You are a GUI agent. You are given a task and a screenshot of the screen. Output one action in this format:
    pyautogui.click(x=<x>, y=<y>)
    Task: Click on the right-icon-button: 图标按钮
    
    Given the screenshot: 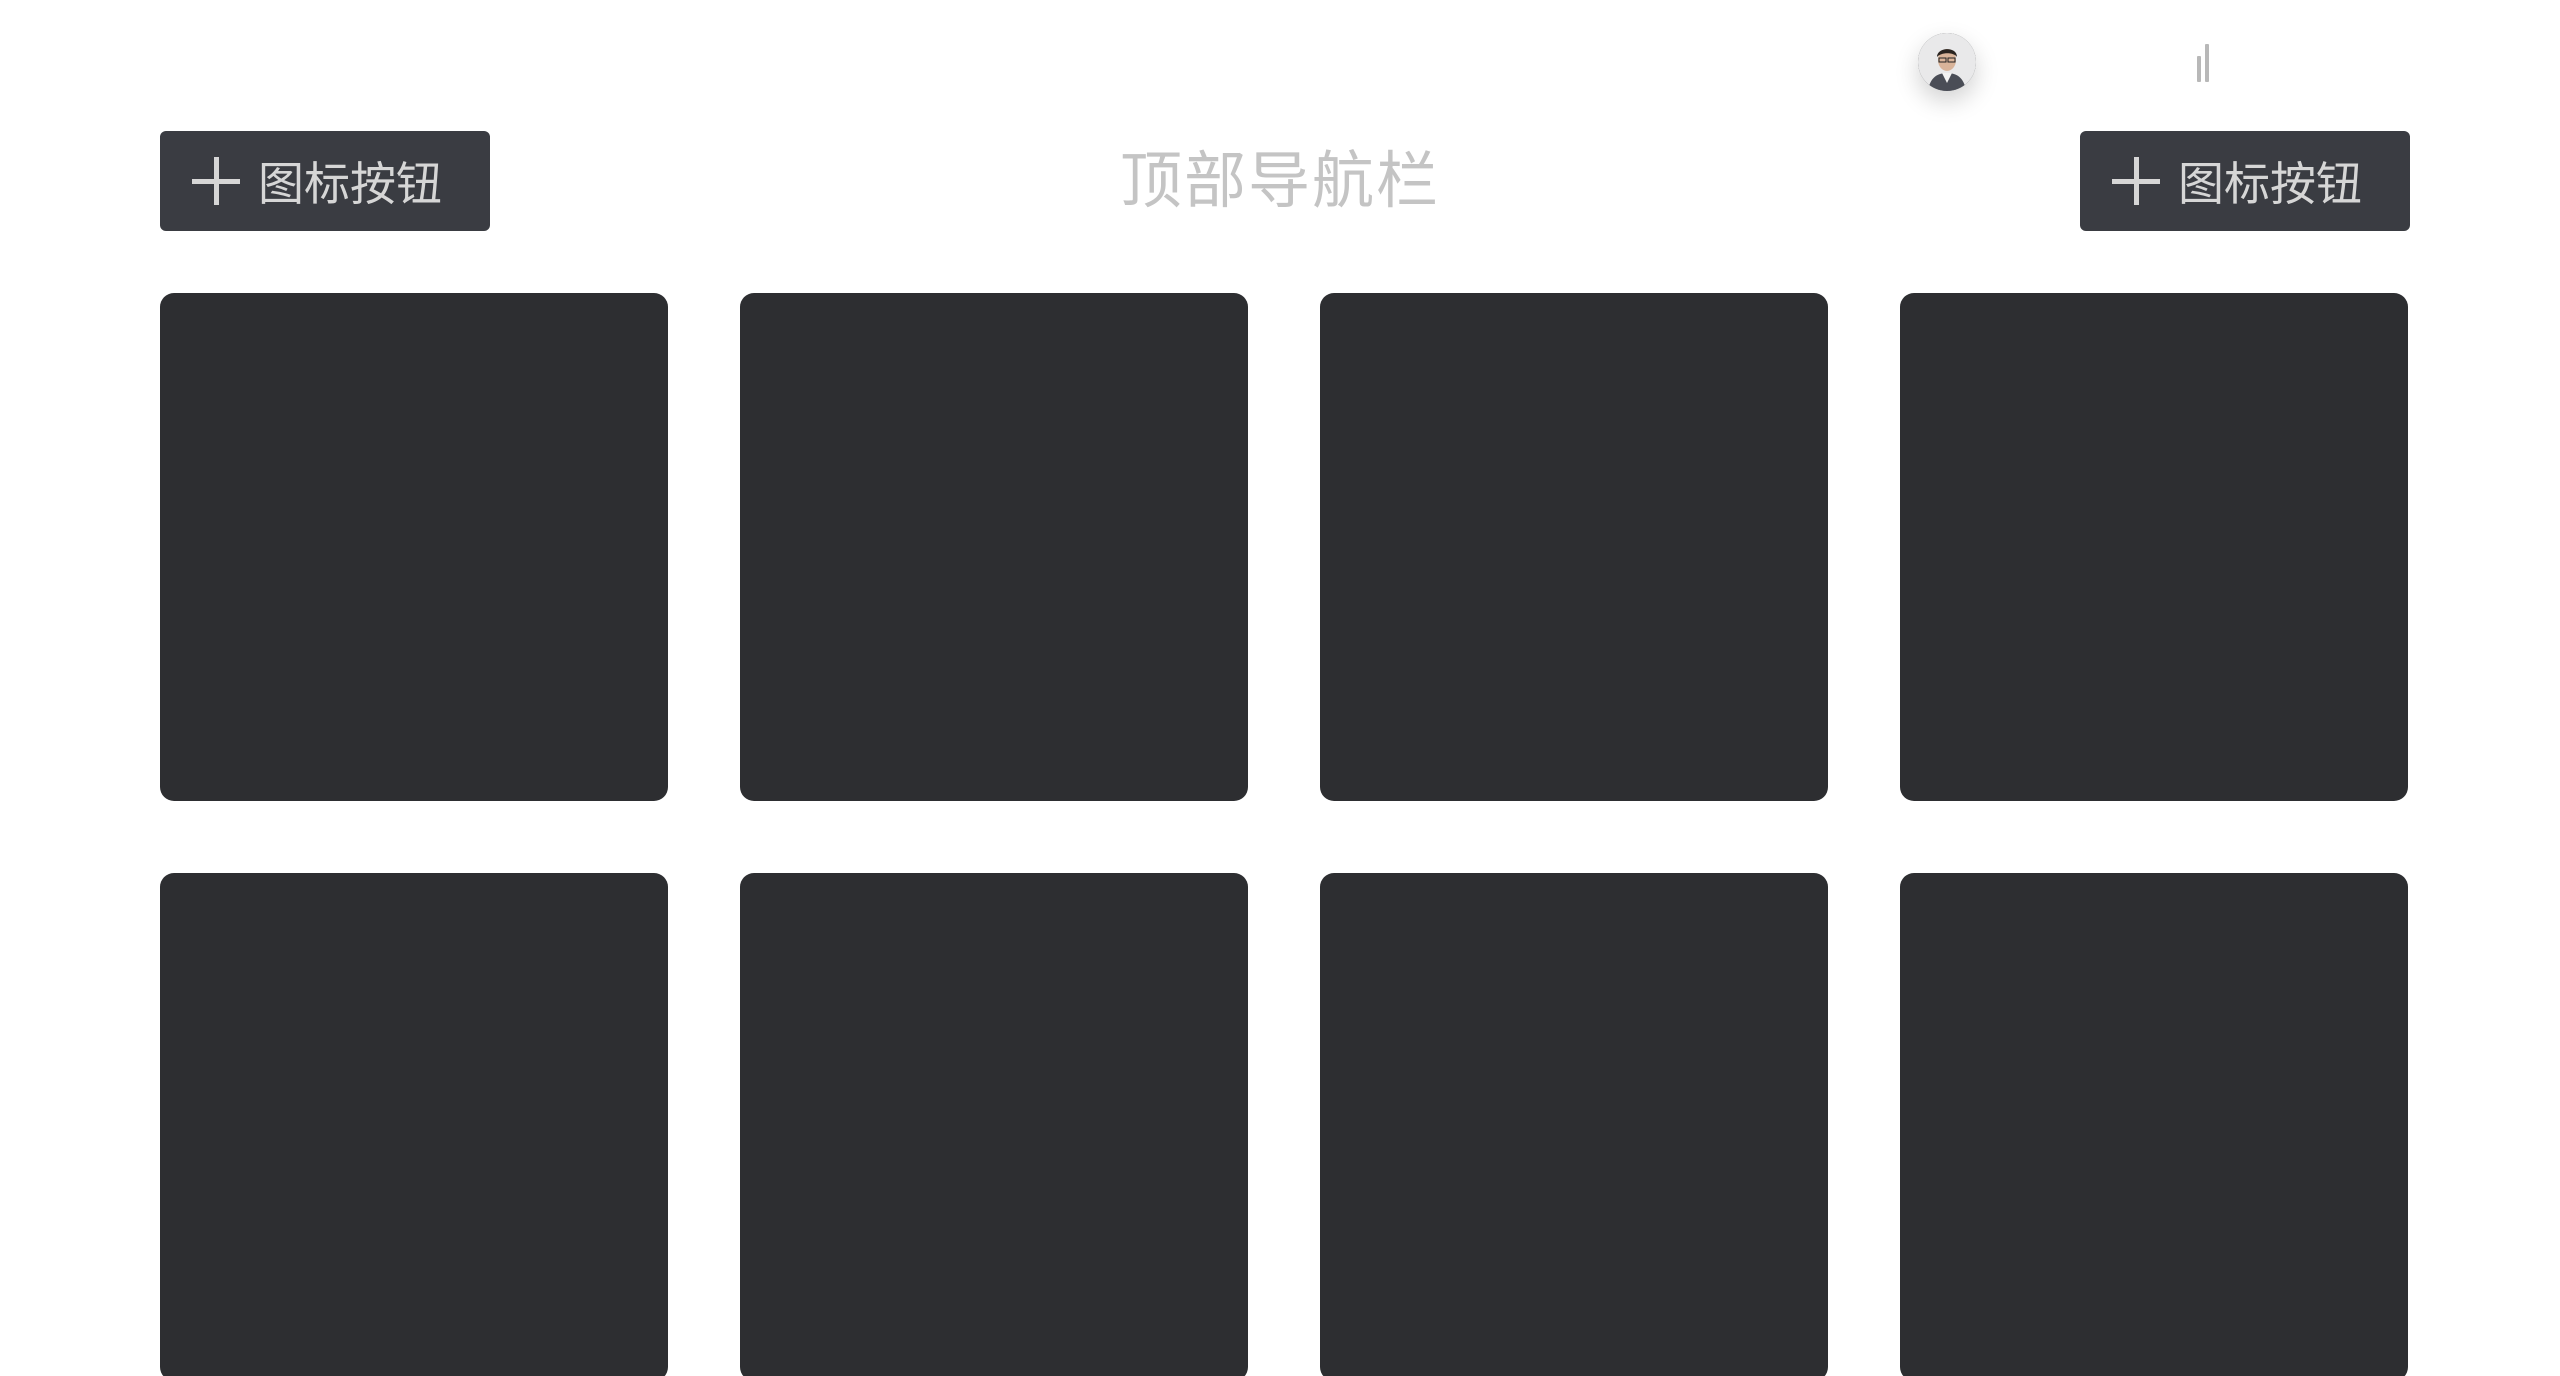 What is the action you would take?
    pyautogui.click(x=2245, y=181)
    